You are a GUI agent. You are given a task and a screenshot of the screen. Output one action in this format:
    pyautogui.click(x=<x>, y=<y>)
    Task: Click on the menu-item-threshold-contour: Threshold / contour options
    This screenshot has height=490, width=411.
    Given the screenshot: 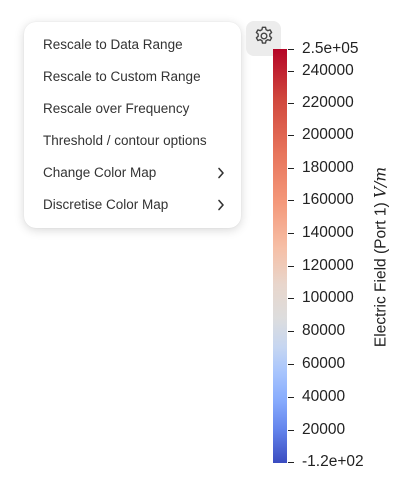 What is the action you would take?
    pyautogui.click(x=132, y=141)
    